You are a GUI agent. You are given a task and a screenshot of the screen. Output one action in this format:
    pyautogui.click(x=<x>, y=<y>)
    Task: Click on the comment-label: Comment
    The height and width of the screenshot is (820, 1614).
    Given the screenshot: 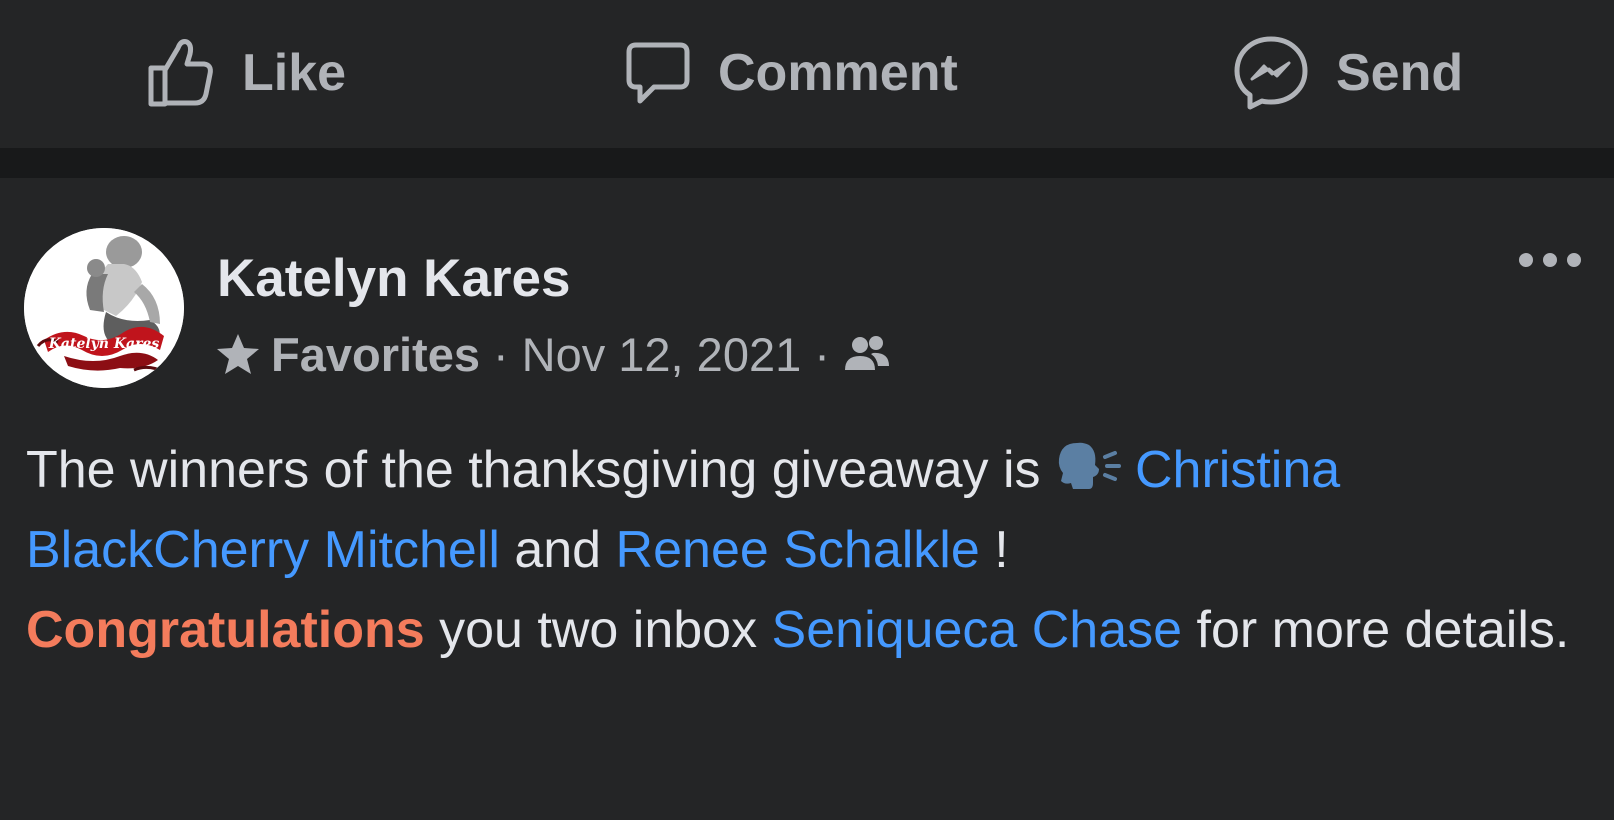 What is the action you would take?
    pyautogui.click(x=838, y=73)
    